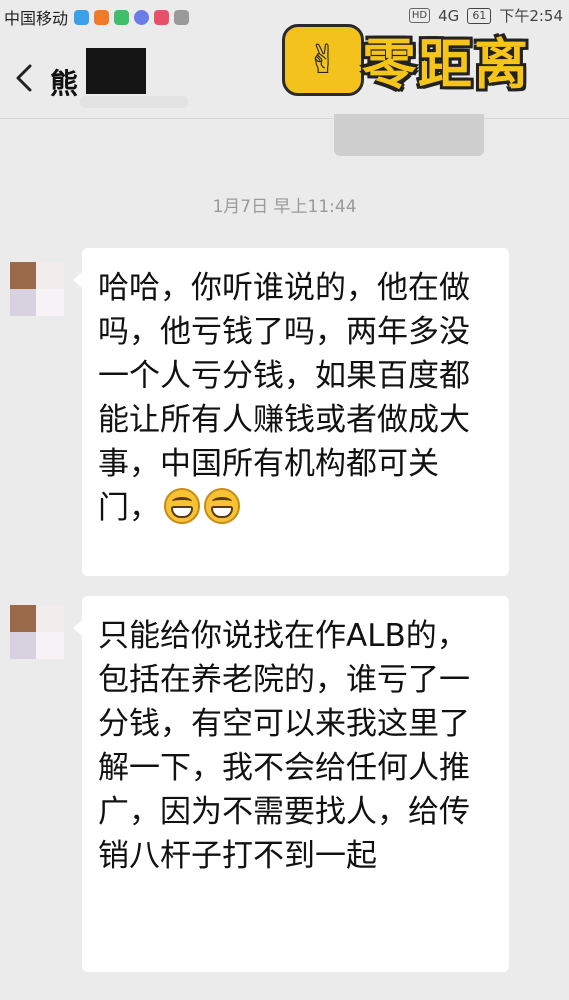 Image resolution: width=569 pixels, height=1000 pixels. Describe the element at coordinates (409, 135) in the screenshot. I see `previous-image-message` at that location.